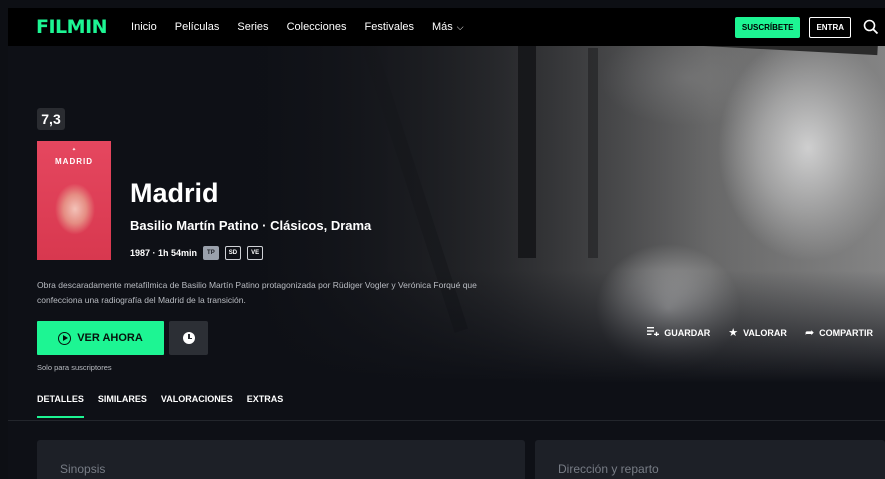 This screenshot has height=479, width=885. What do you see at coordinates (74, 150) in the screenshot?
I see `poster-ornament-icon: ✦` at bounding box center [74, 150].